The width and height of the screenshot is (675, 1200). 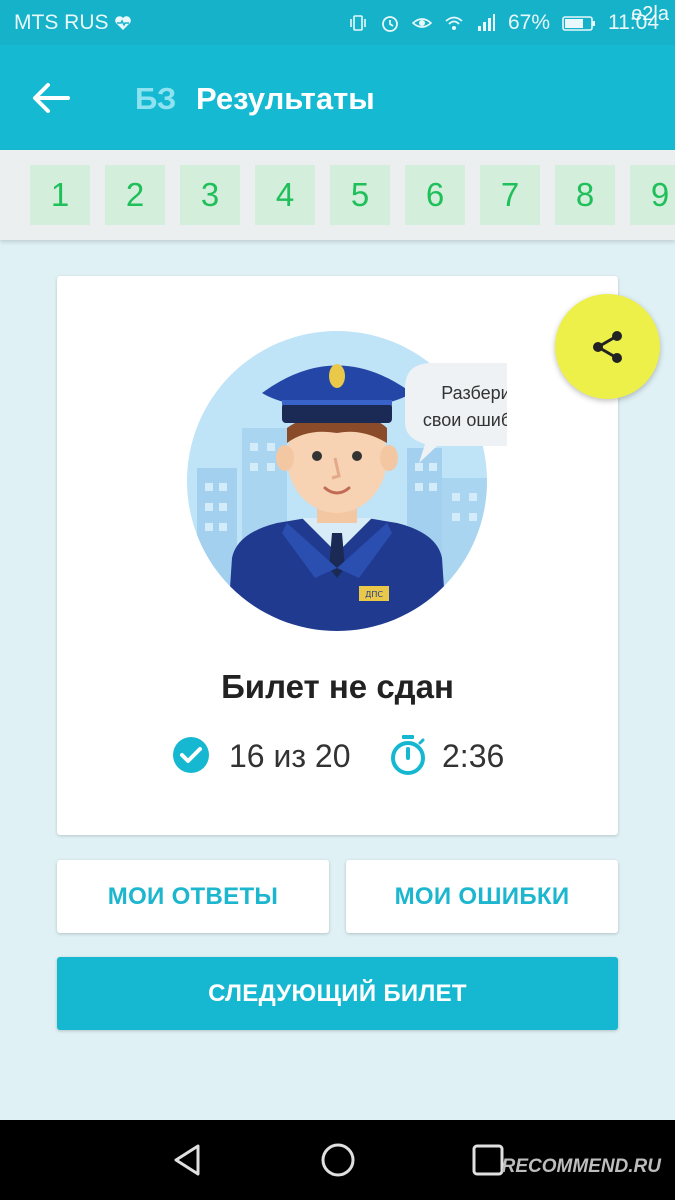 What do you see at coordinates (337, 993) in the screenshot?
I see `next-ticket-button: СЛЕДУЮЩИЙ БИЛЕТ` at bounding box center [337, 993].